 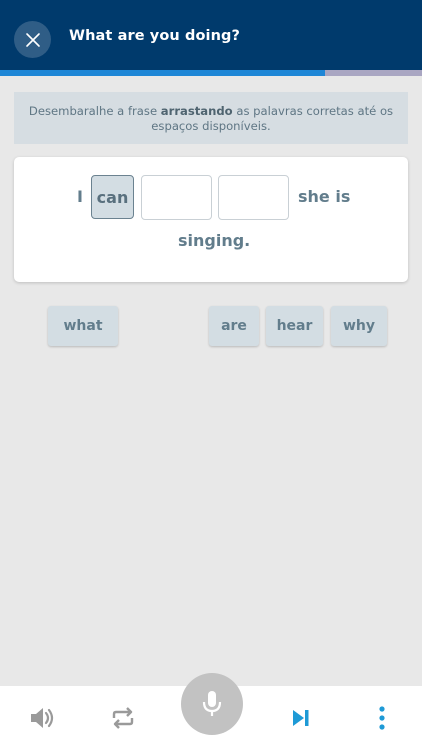 I want to click on skip-icon, so click(x=301, y=718).